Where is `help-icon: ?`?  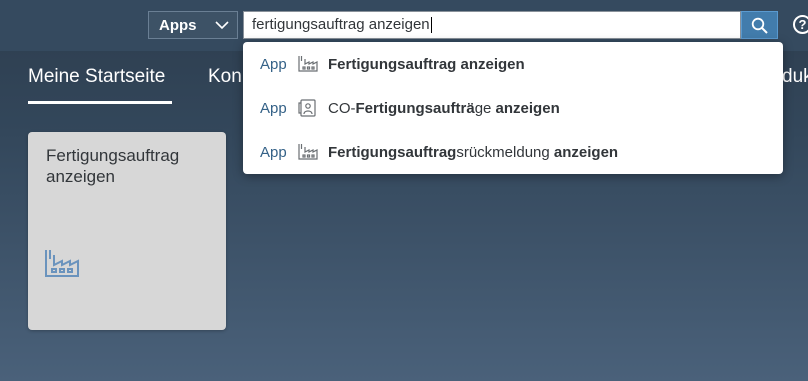 help-icon: ? is located at coordinates (802, 24).